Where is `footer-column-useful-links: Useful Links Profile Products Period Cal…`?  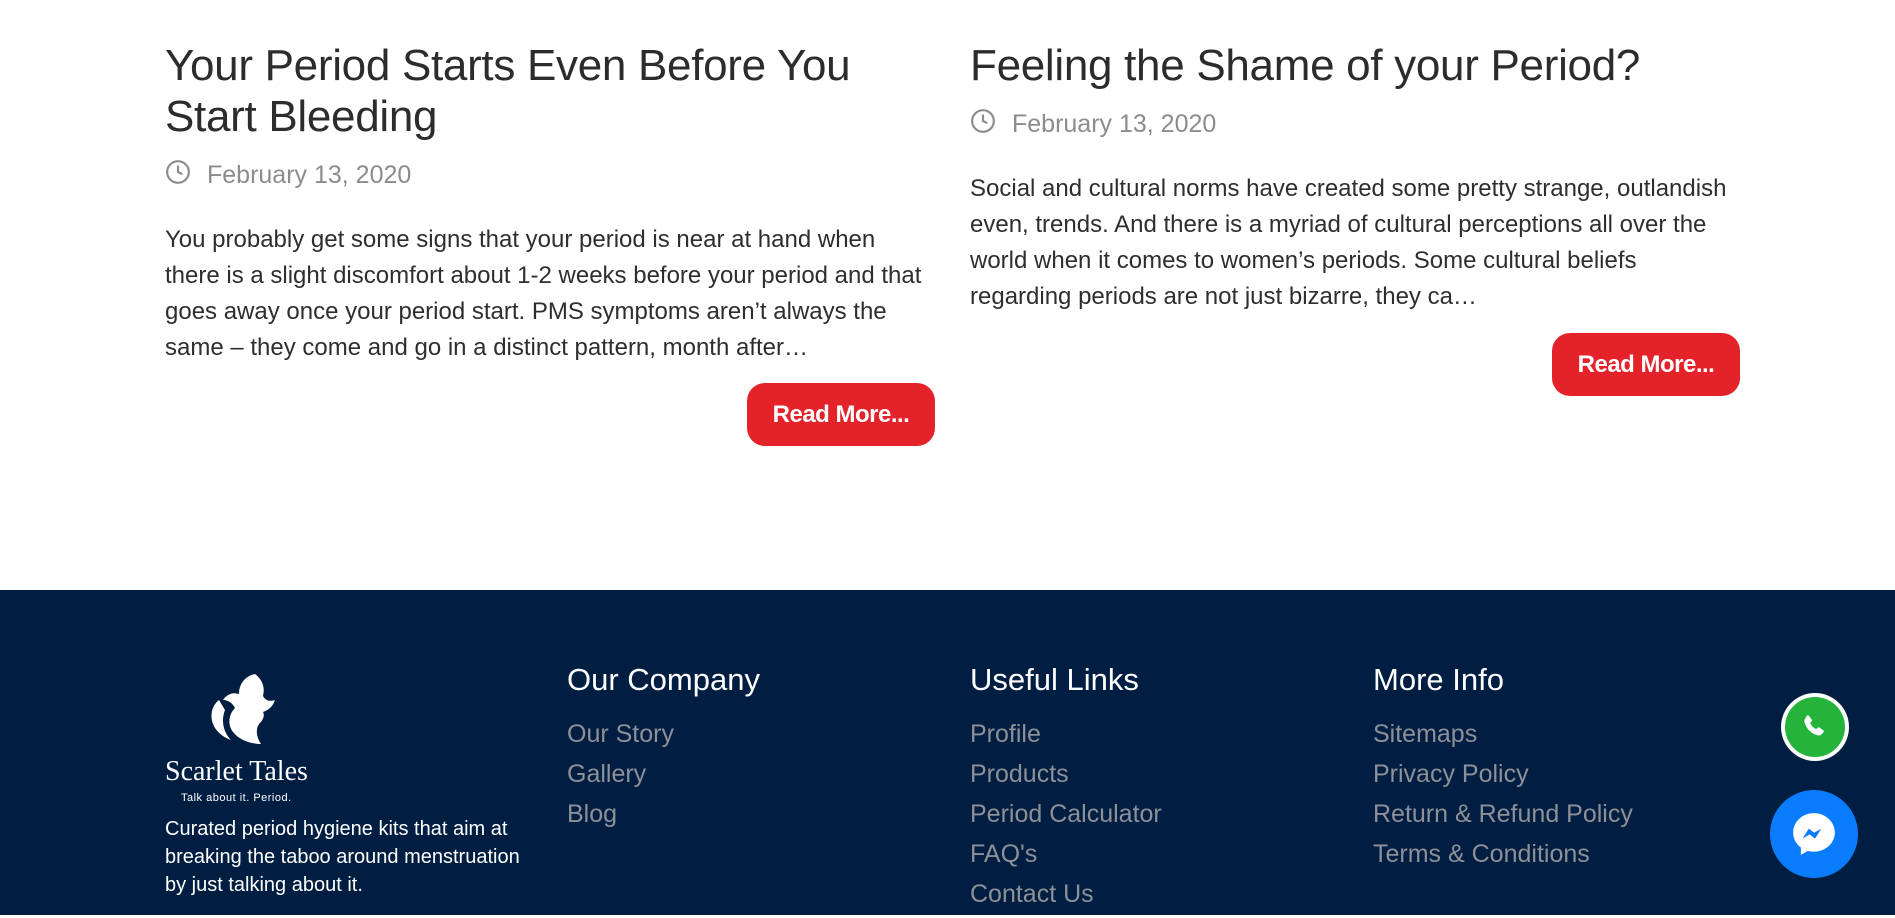 footer-column-useful-links: Useful Links Profile Products Period Cal… is located at coordinates (1066, 787).